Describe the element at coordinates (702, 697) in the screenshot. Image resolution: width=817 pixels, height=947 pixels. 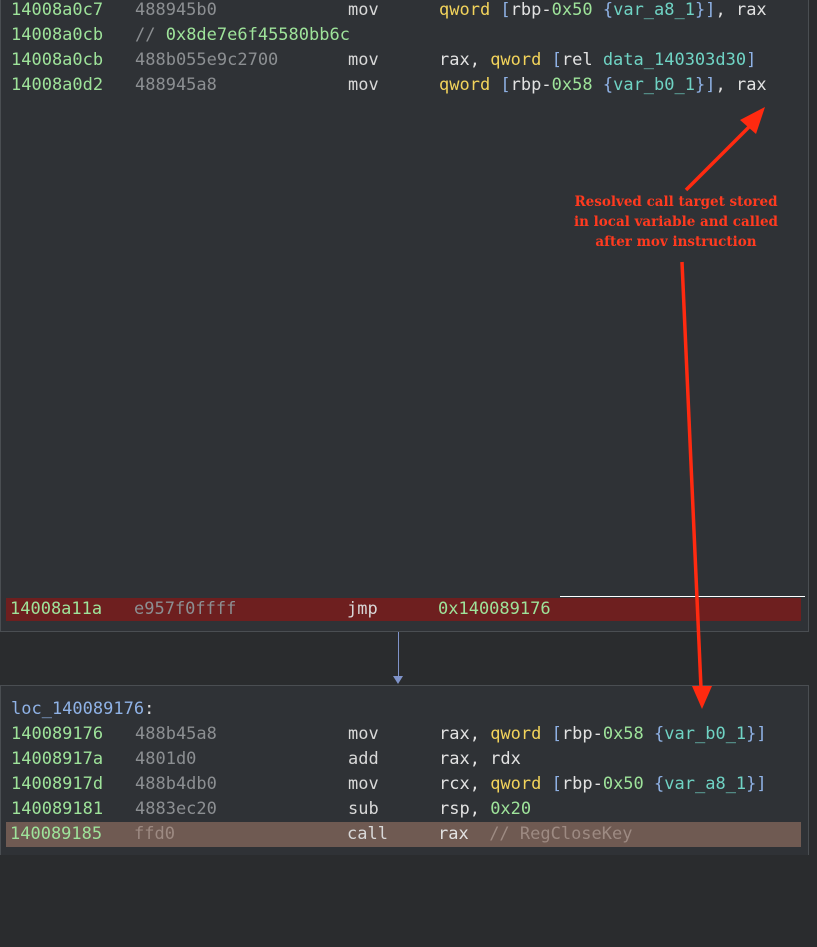
I see `annotation-arrowhead-down` at that location.